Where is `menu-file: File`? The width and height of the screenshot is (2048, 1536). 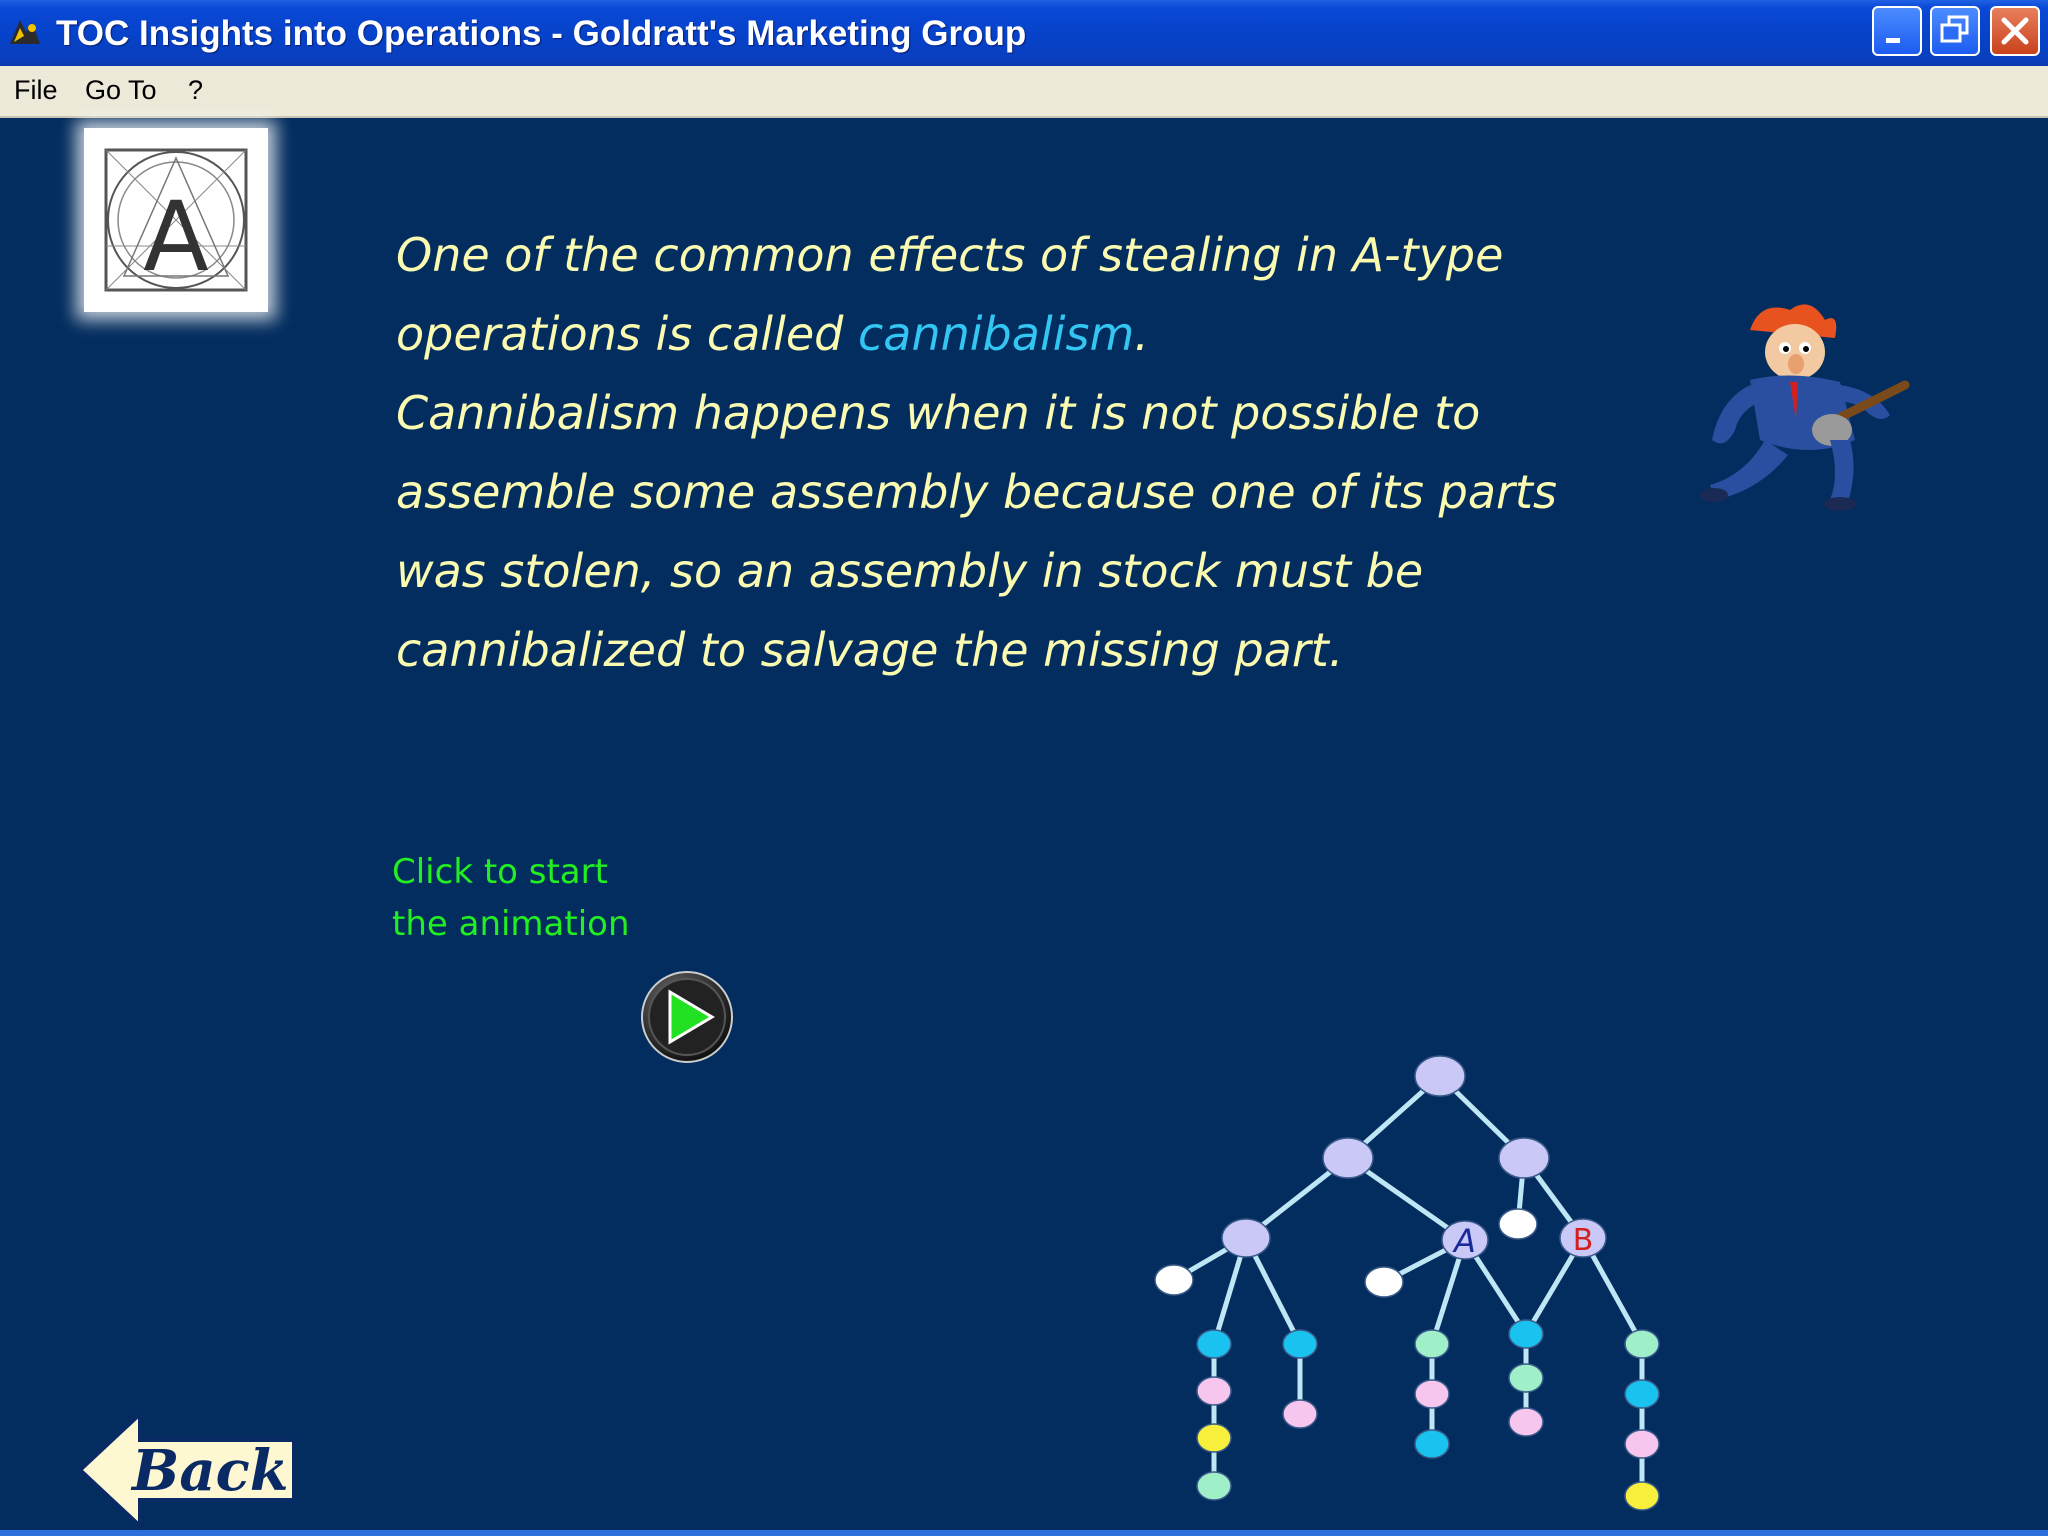 menu-file: File is located at coordinates (36, 90).